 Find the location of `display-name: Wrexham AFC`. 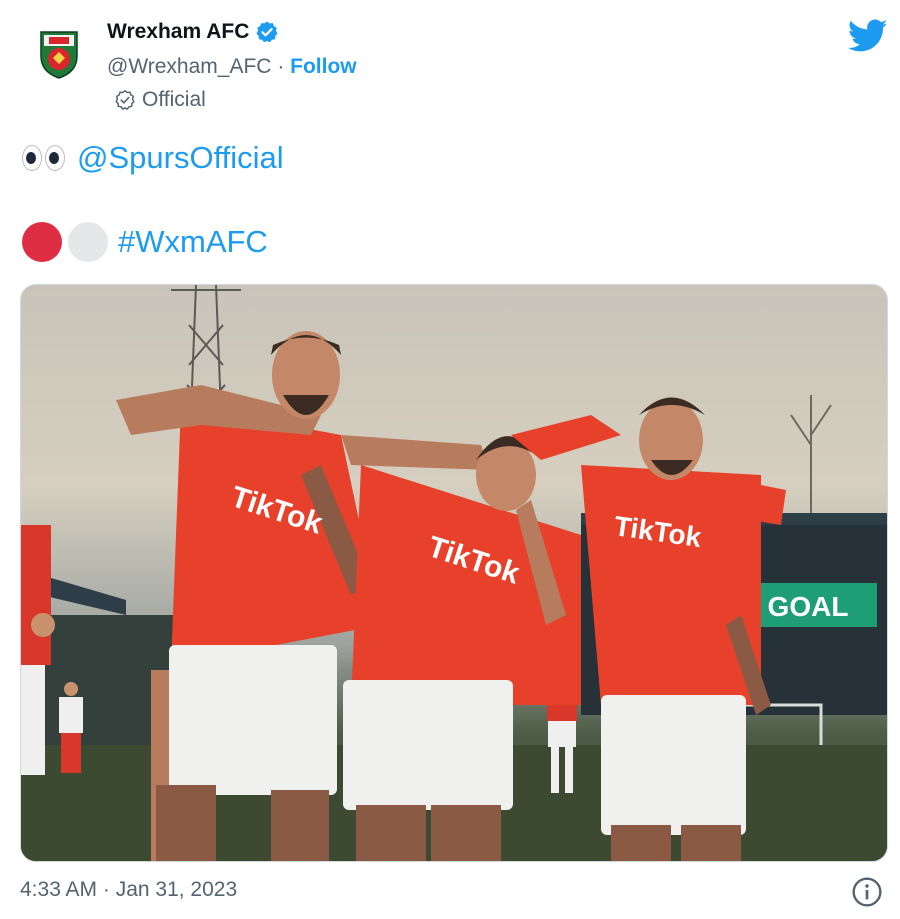

display-name: Wrexham AFC is located at coordinates (178, 32).